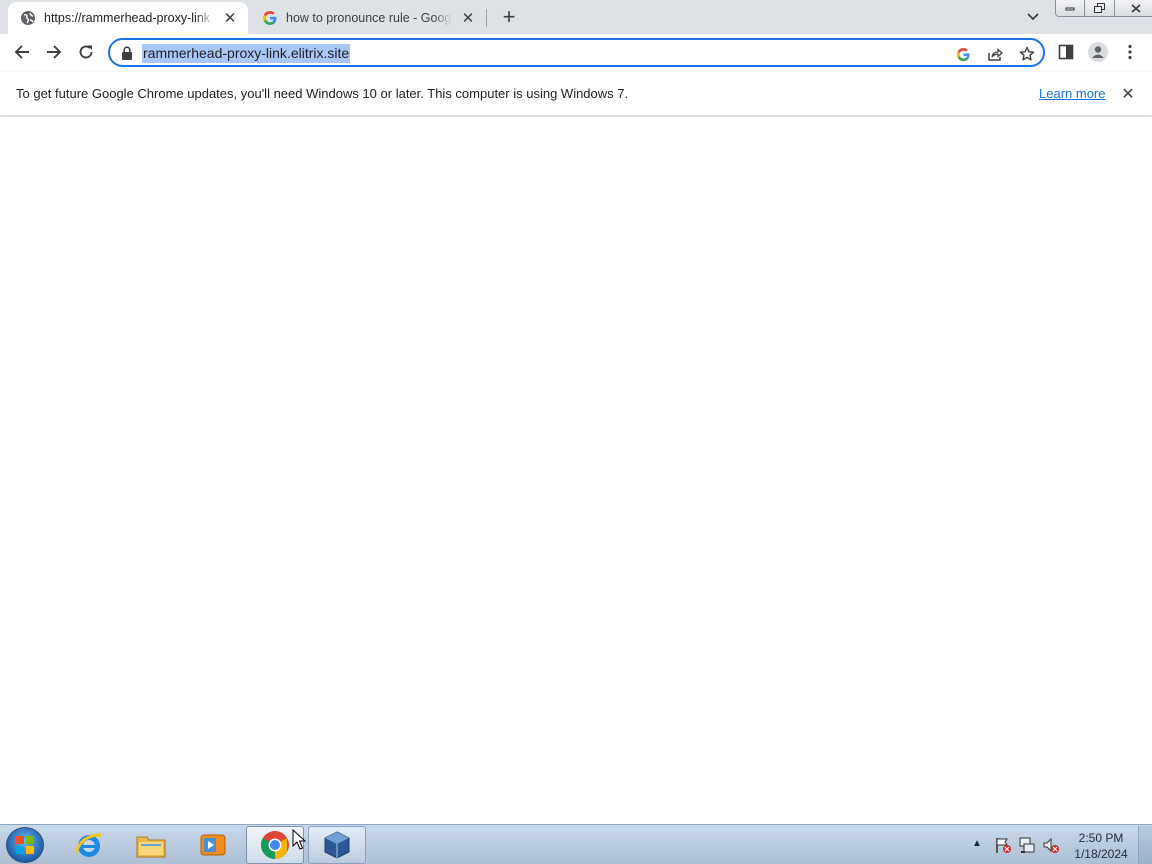 The image size is (1152, 864). Describe the element at coordinates (89, 845) in the screenshot. I see `internet-explorer-icon` at that location.